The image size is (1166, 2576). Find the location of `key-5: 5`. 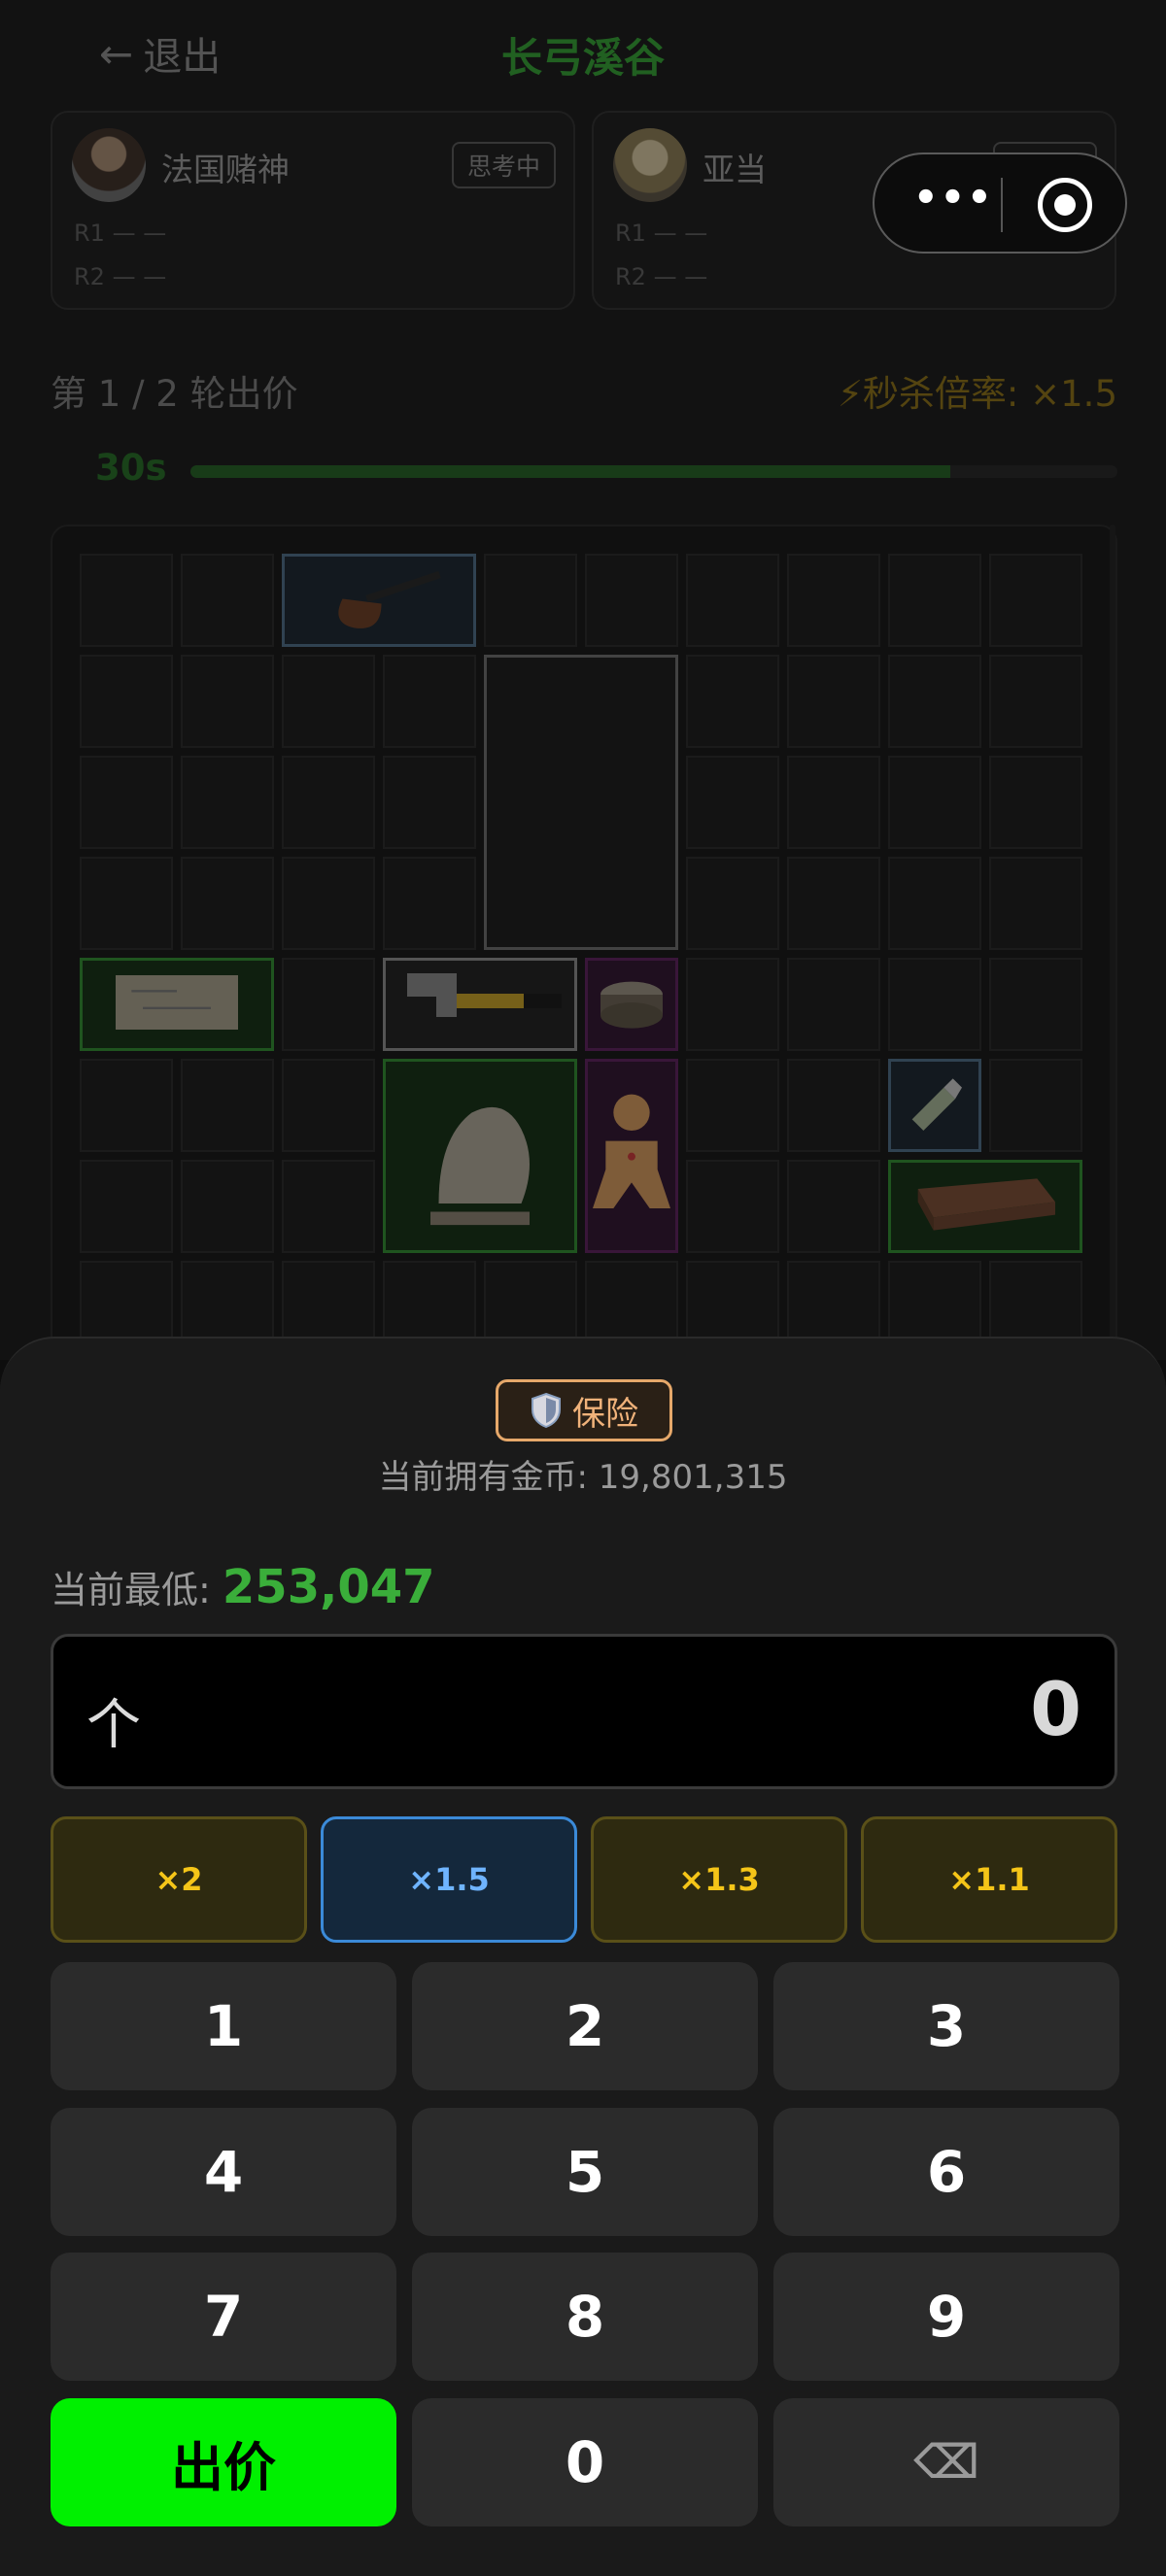

key-5: 5 is located at coordinates (585, 2172).